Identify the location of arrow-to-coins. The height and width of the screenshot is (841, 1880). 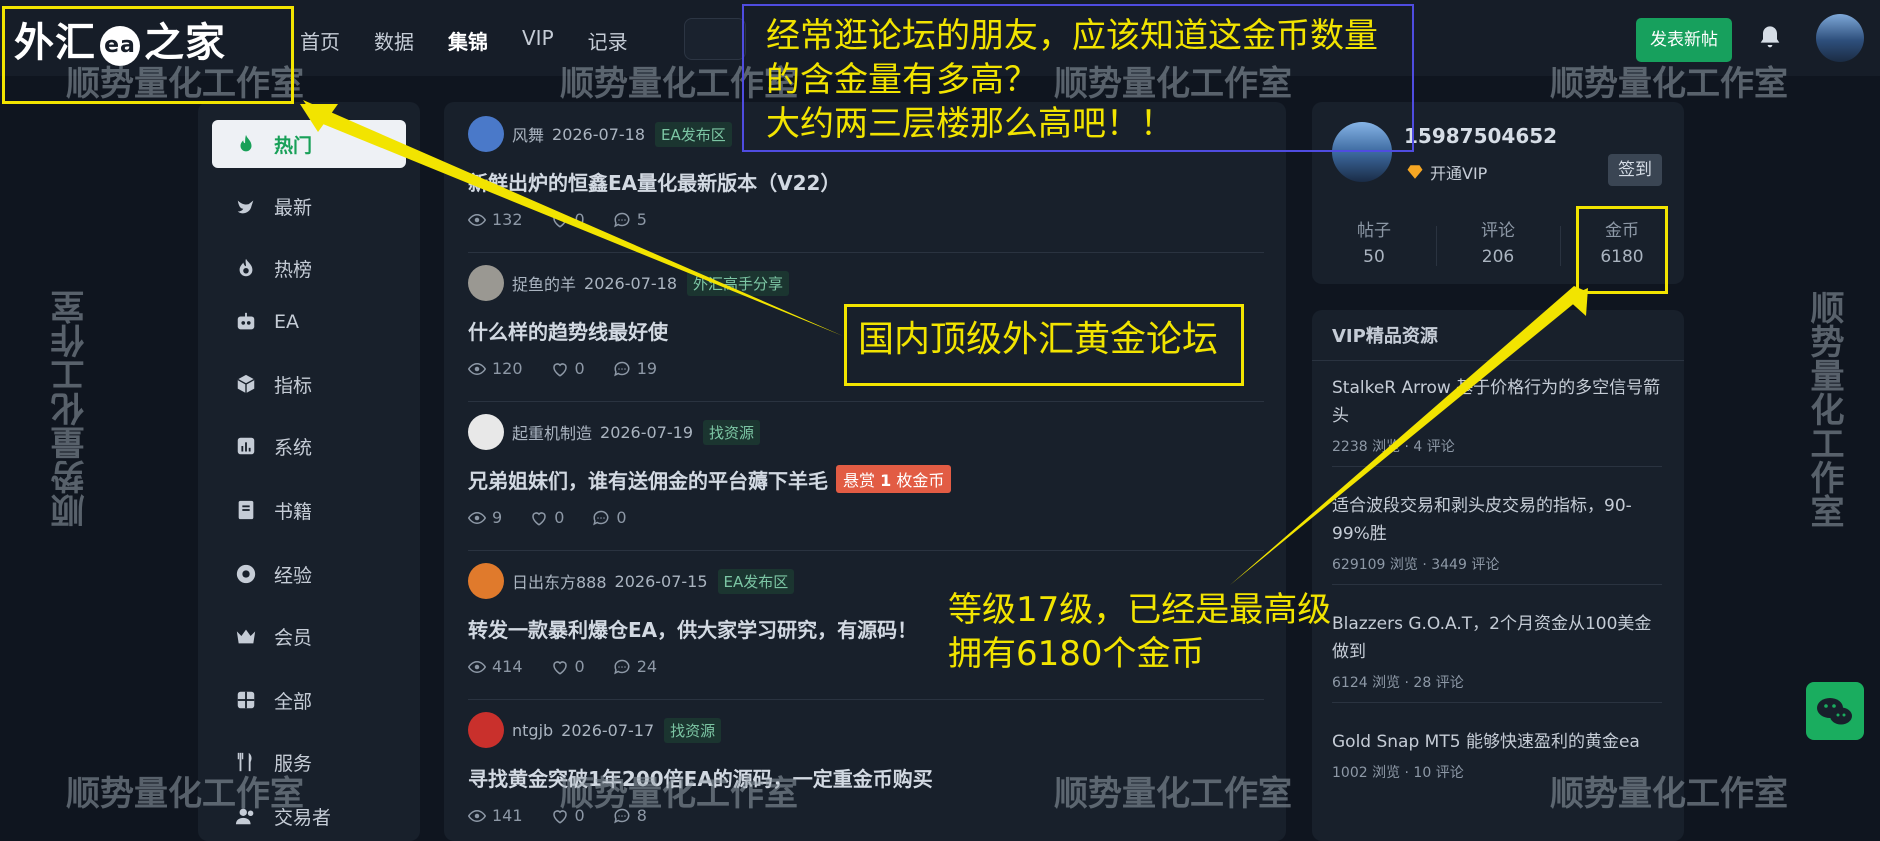
(1409, 435).